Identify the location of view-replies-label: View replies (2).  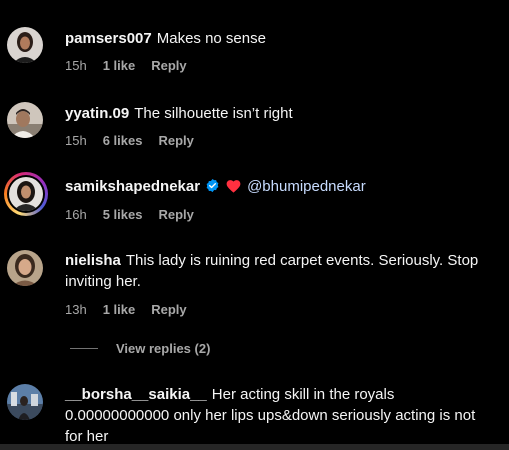
(163, 348).